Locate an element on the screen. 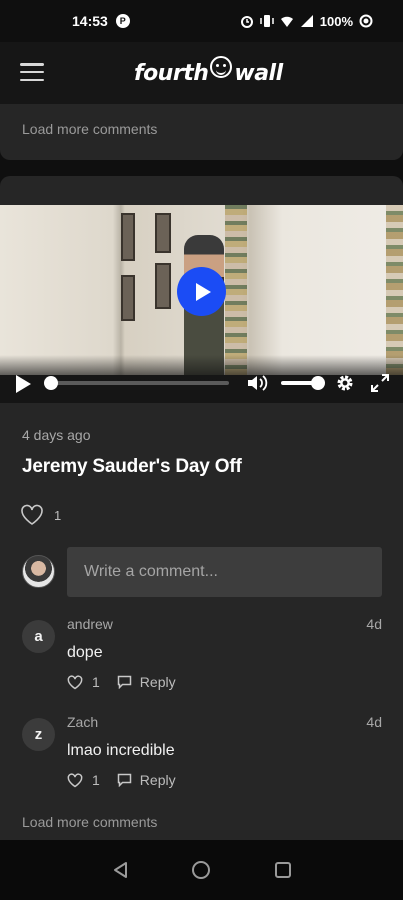 Image resolution: width=403 pixels, height=900 pixels. hamburger-menu-icon is located at coordinates (32, 72).